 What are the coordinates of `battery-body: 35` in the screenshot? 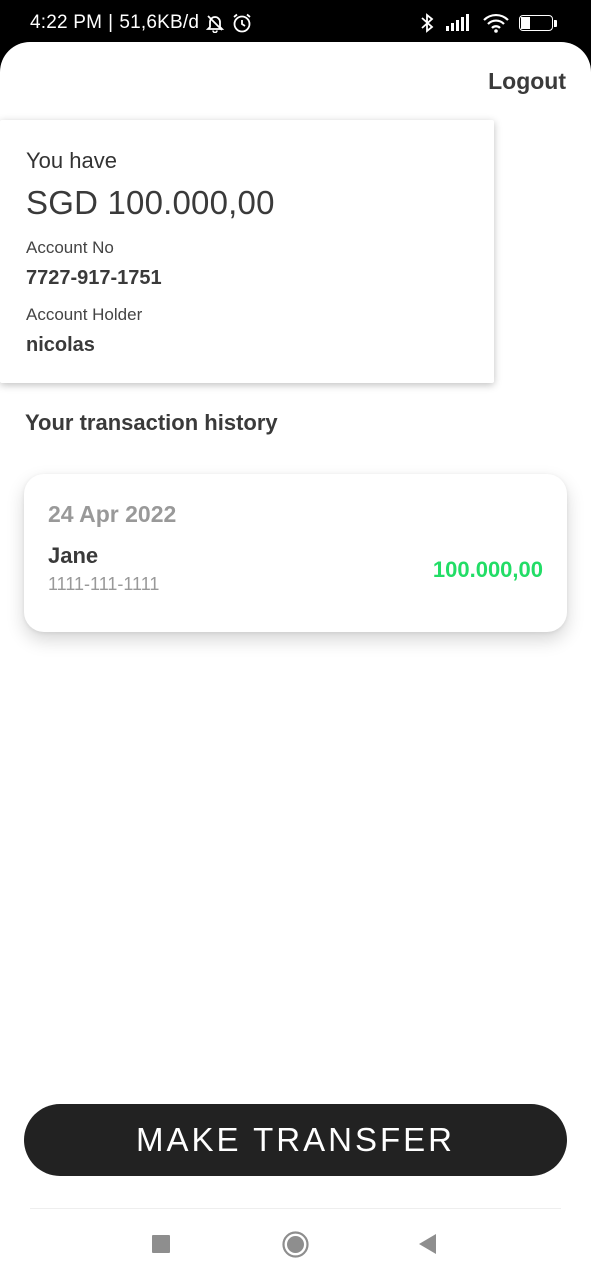 It's located at (536, 23).